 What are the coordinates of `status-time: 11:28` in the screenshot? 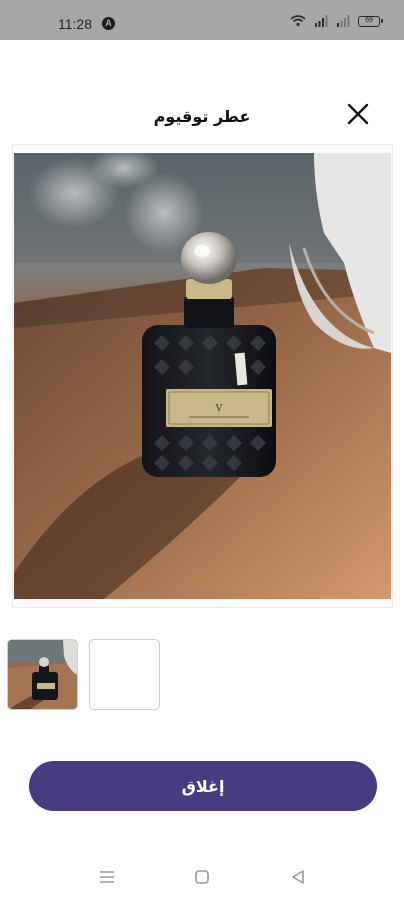 It's located at (75, 24).